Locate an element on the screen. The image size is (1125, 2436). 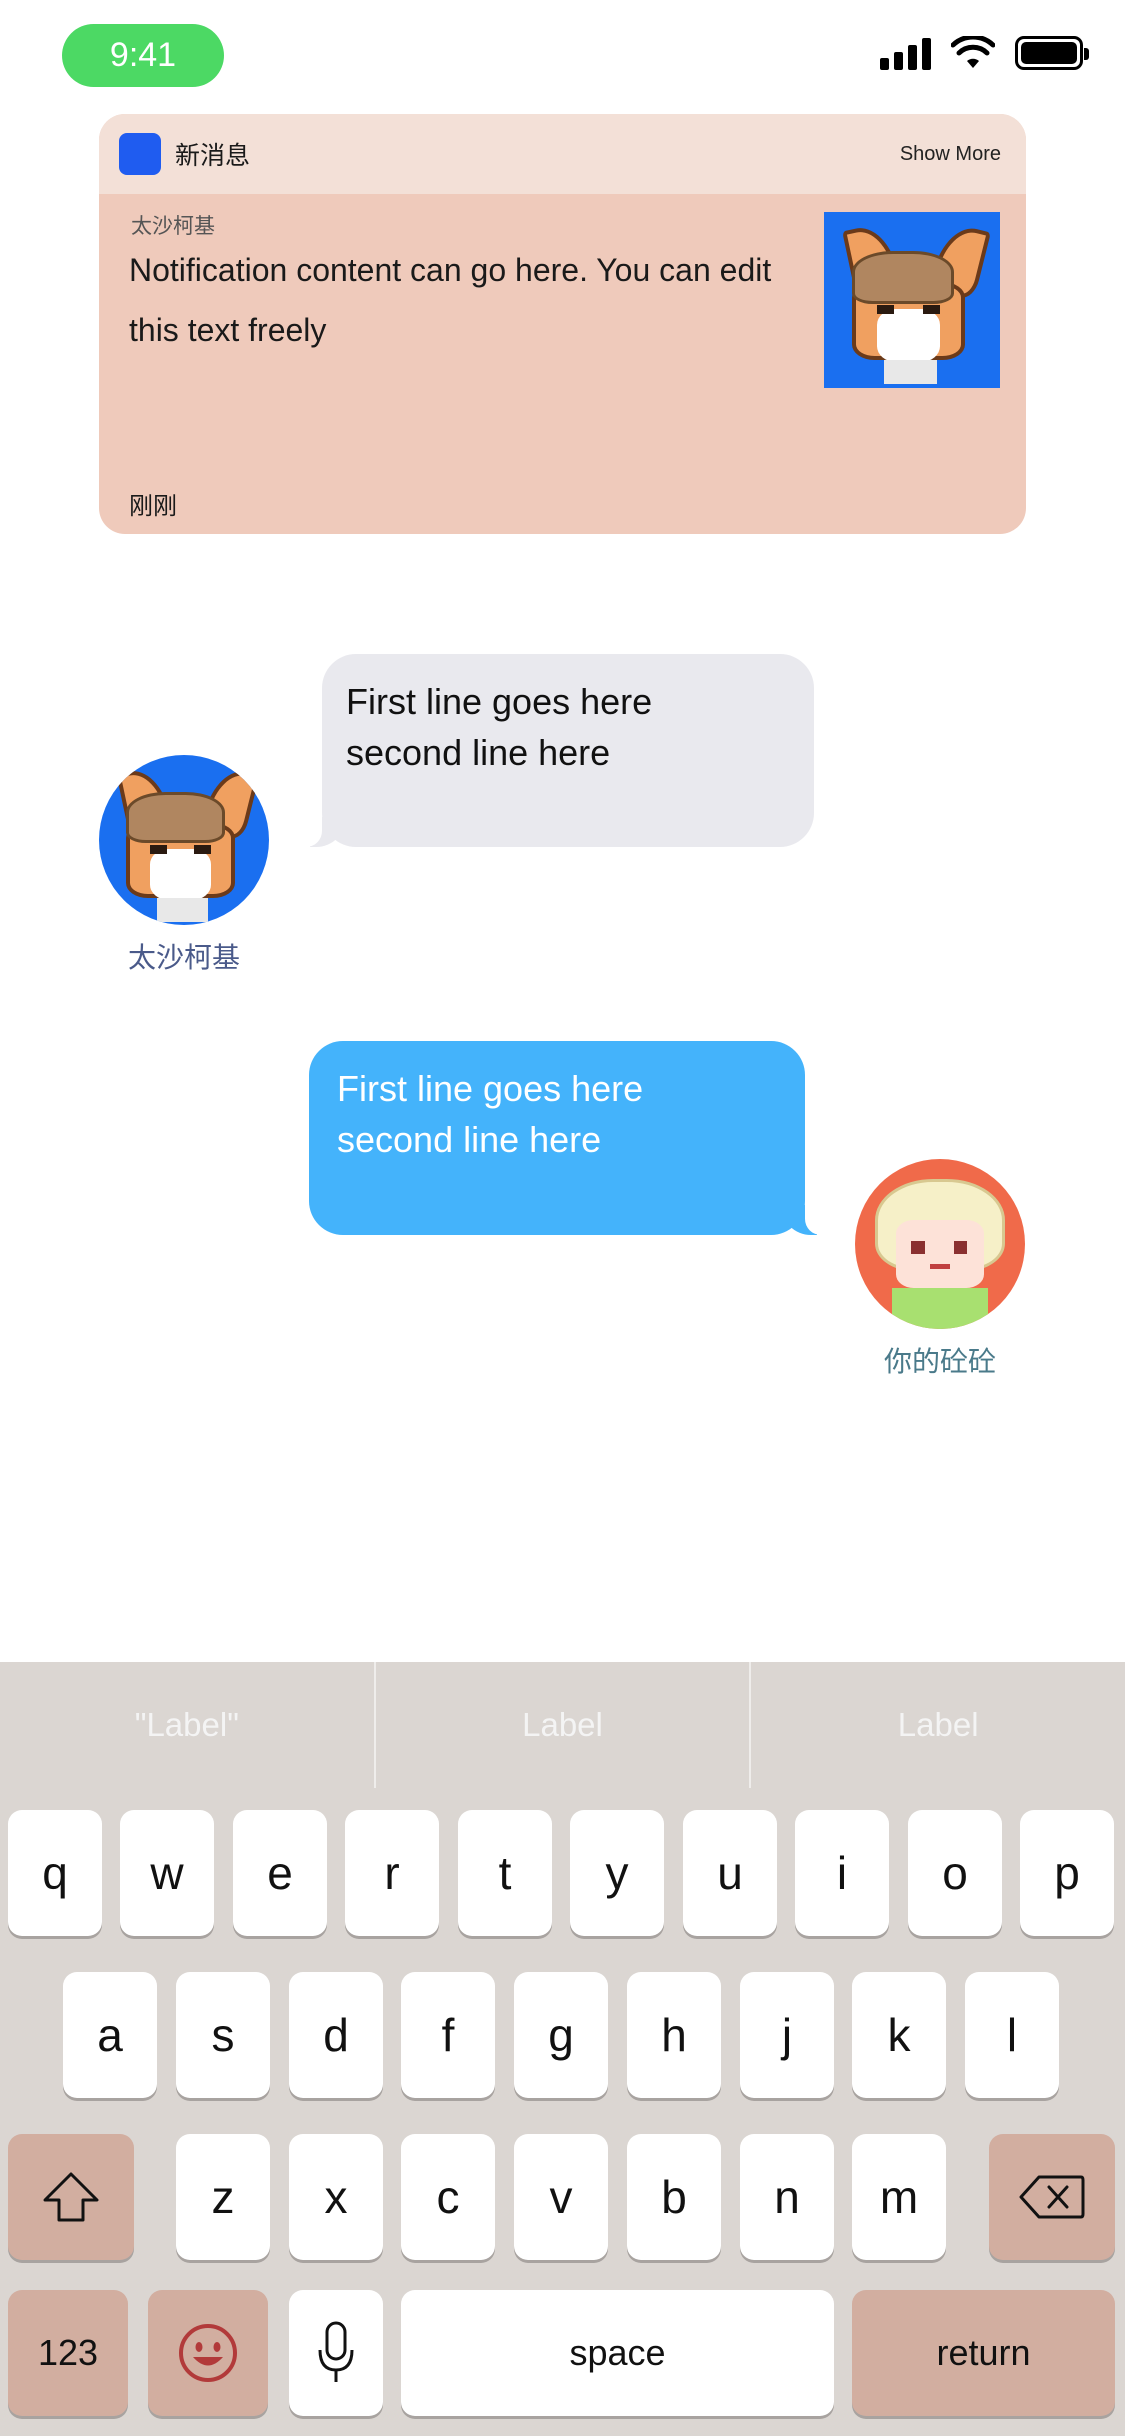
smiley-face-icon is located at coordinates (208, 2353).